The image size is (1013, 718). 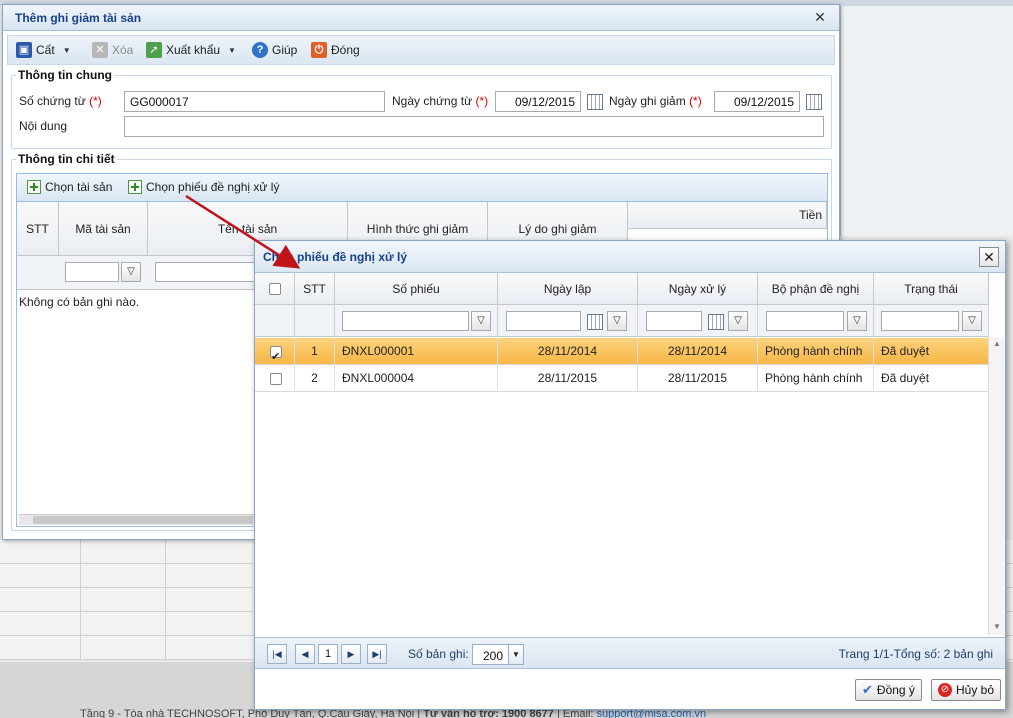 I want to click on export-button: ➚ Xuất khẩu ▼, so click(x=191, y=50).